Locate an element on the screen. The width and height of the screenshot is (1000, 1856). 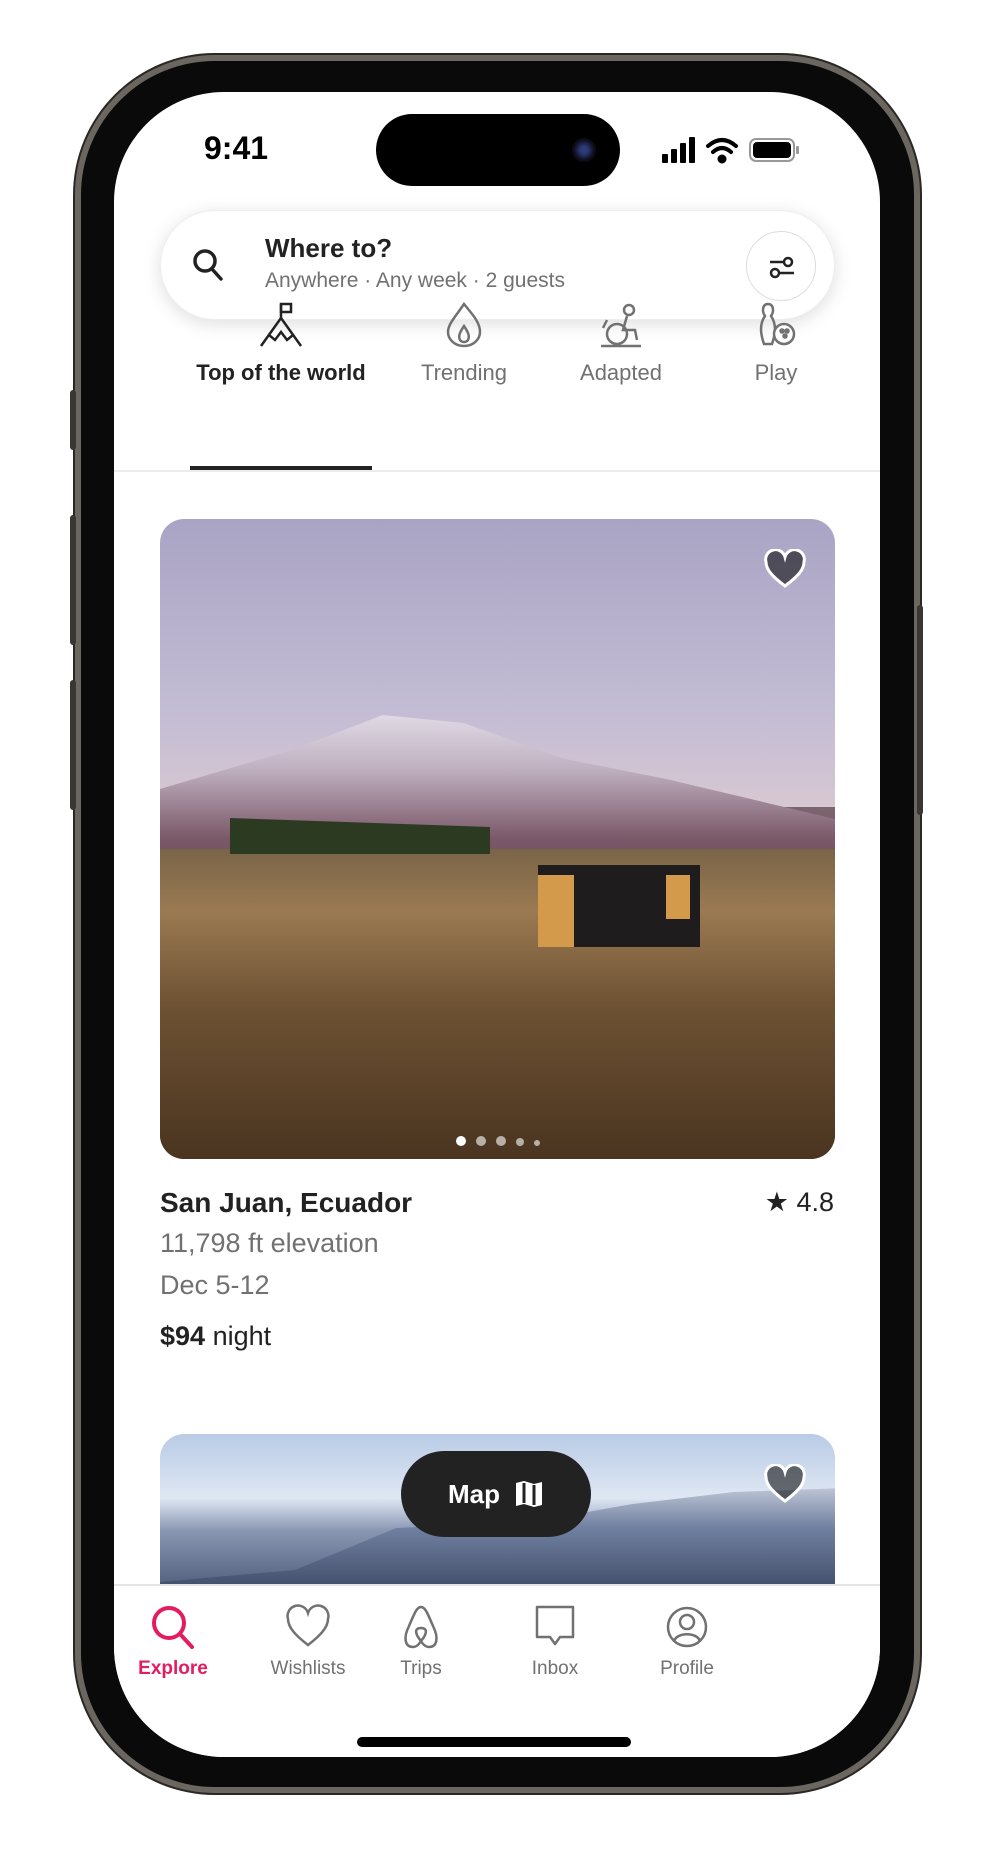
dynamic-island is located at coordinates (498, 150).